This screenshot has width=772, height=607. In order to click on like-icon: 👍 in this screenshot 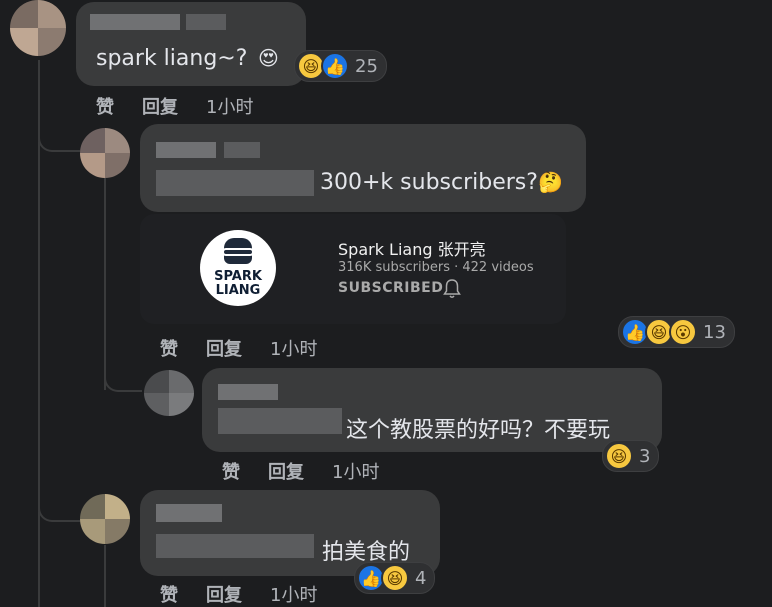, I will do `click(335, 66)`.